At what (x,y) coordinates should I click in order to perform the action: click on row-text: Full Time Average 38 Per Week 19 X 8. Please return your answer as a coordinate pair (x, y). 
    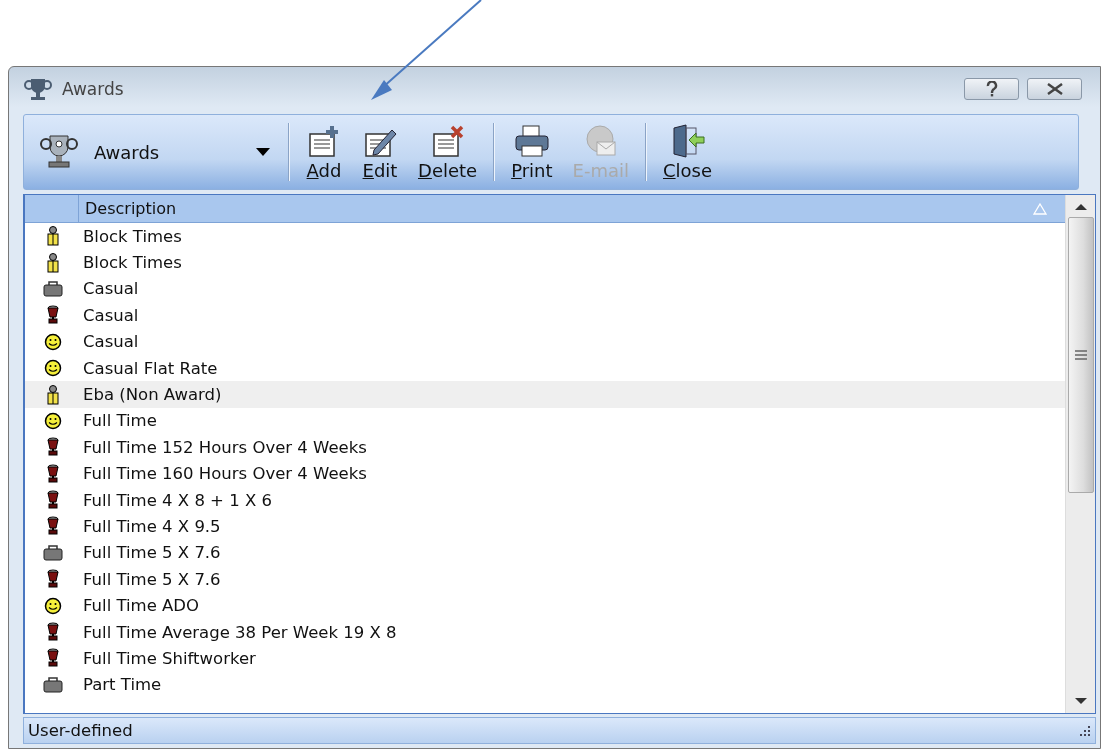
    Looking at the image, I should click on (239, 632).